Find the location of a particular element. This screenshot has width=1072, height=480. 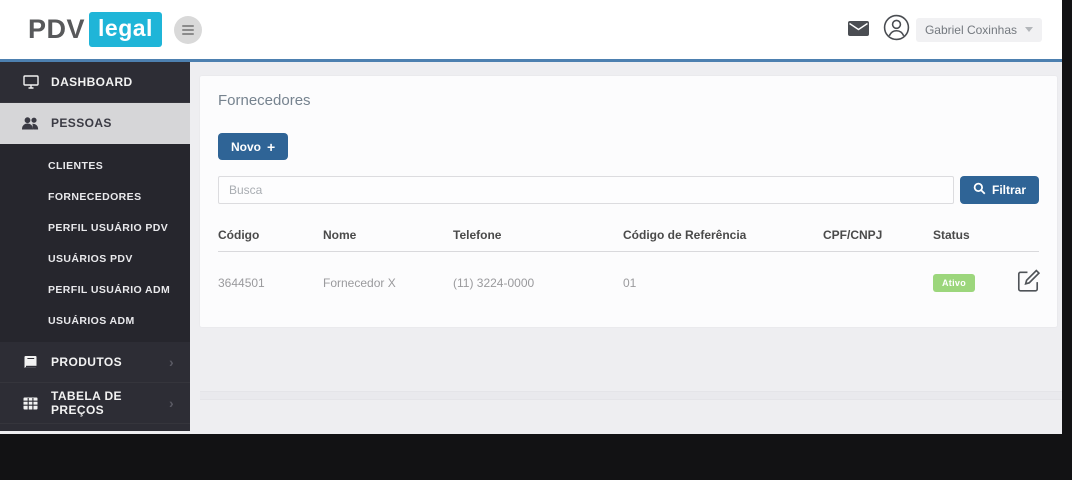

plus-icon: + is located at coordinates (271, 146).